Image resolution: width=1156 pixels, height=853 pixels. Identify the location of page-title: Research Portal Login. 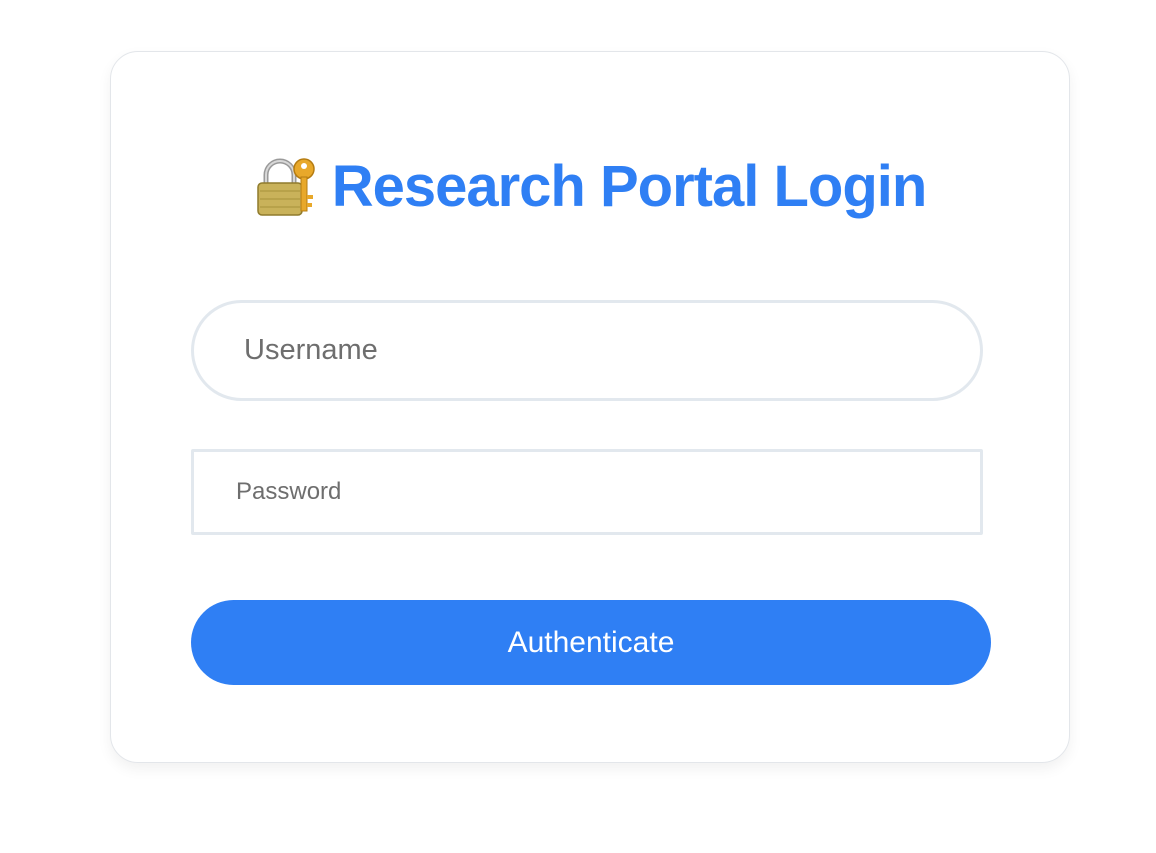
(629, 186).